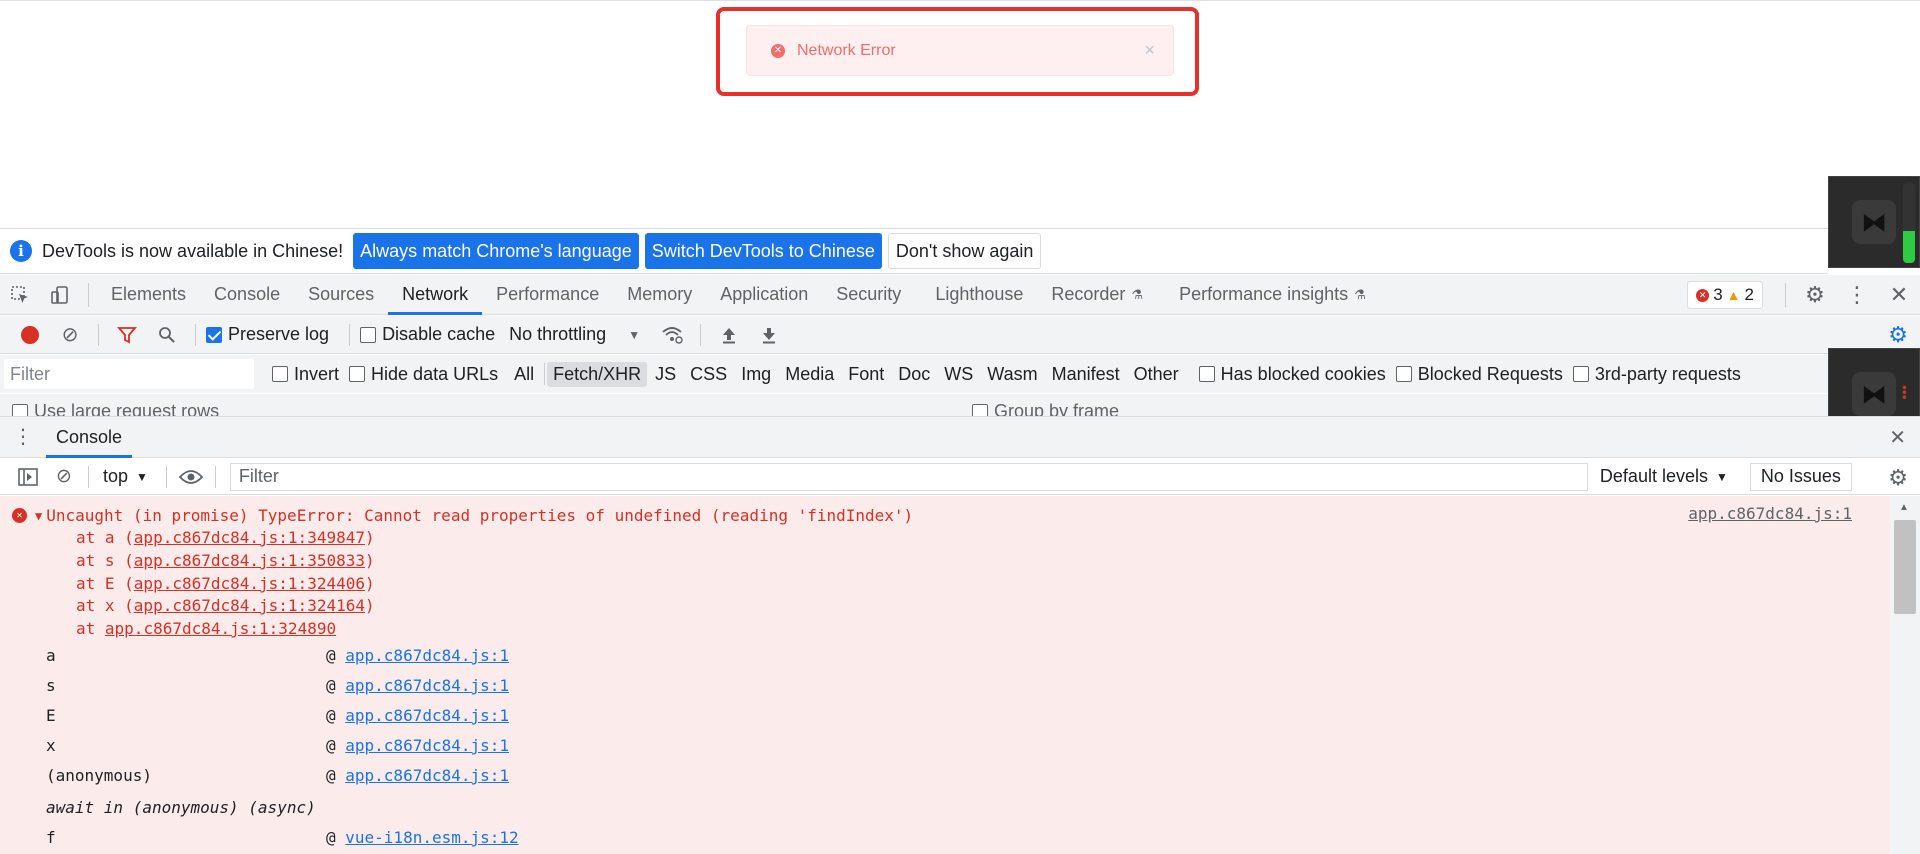 The width and height of the screenshot is (1920, 854). What do you see at coordinates (249, 537) in the screenshot?
I see `stack-link: app.c867dc84.js:1:349847` at bounding box center [249, 537].